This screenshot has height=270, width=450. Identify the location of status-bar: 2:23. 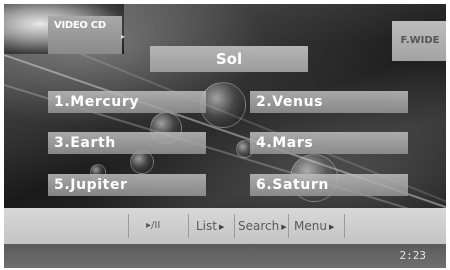
(225, 256).